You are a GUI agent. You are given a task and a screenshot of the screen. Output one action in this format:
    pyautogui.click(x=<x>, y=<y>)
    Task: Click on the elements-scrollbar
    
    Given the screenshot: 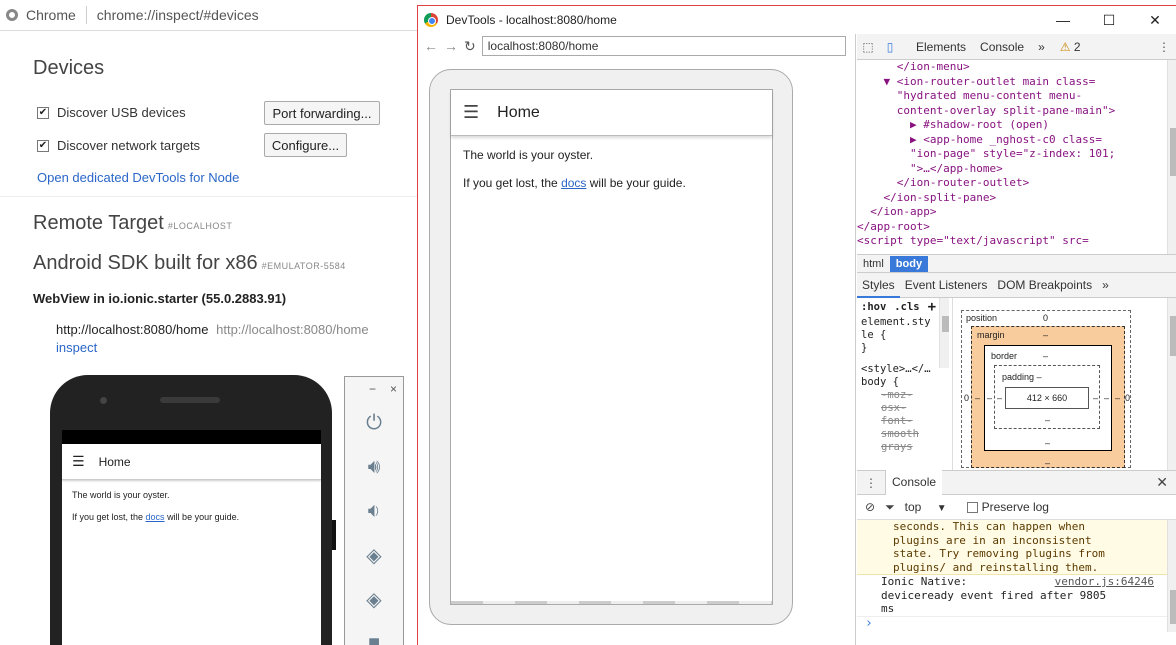 What is the action you would take?
    pyautogui.click(x=1171, y=157)
    